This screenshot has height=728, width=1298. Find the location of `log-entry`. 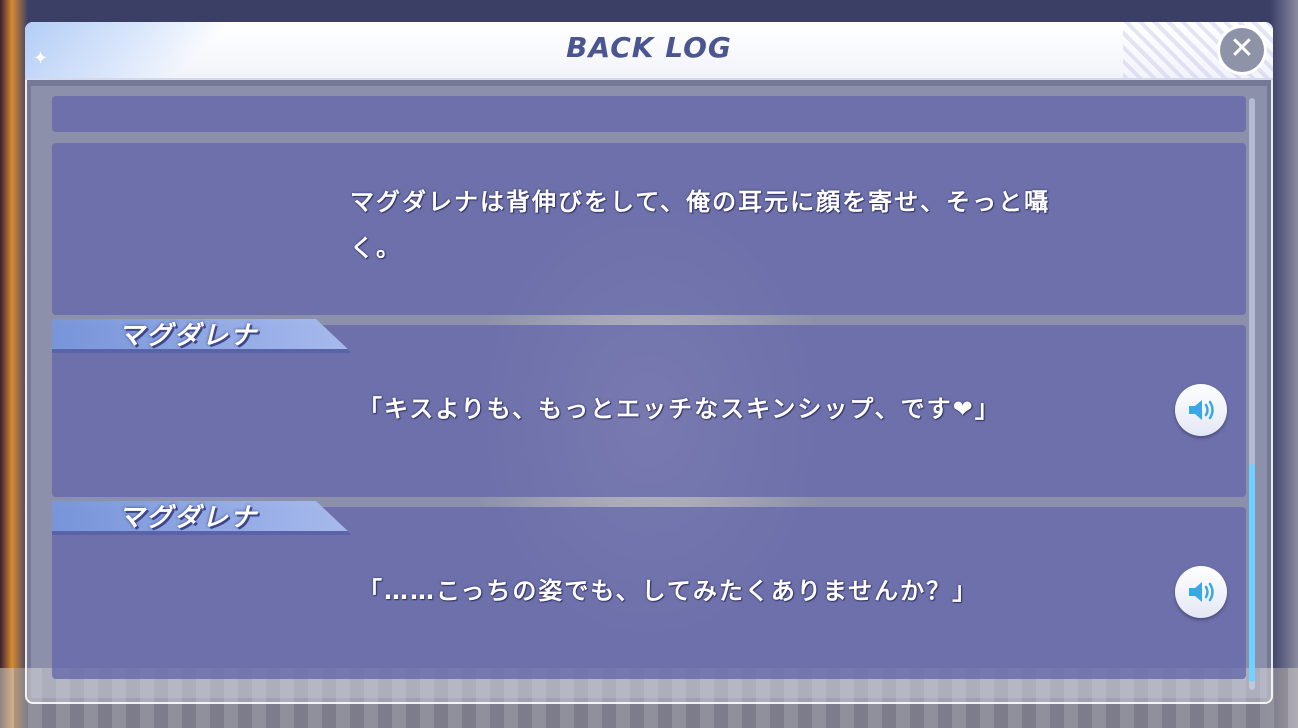

log-entry is located at coordinates (649, 114).